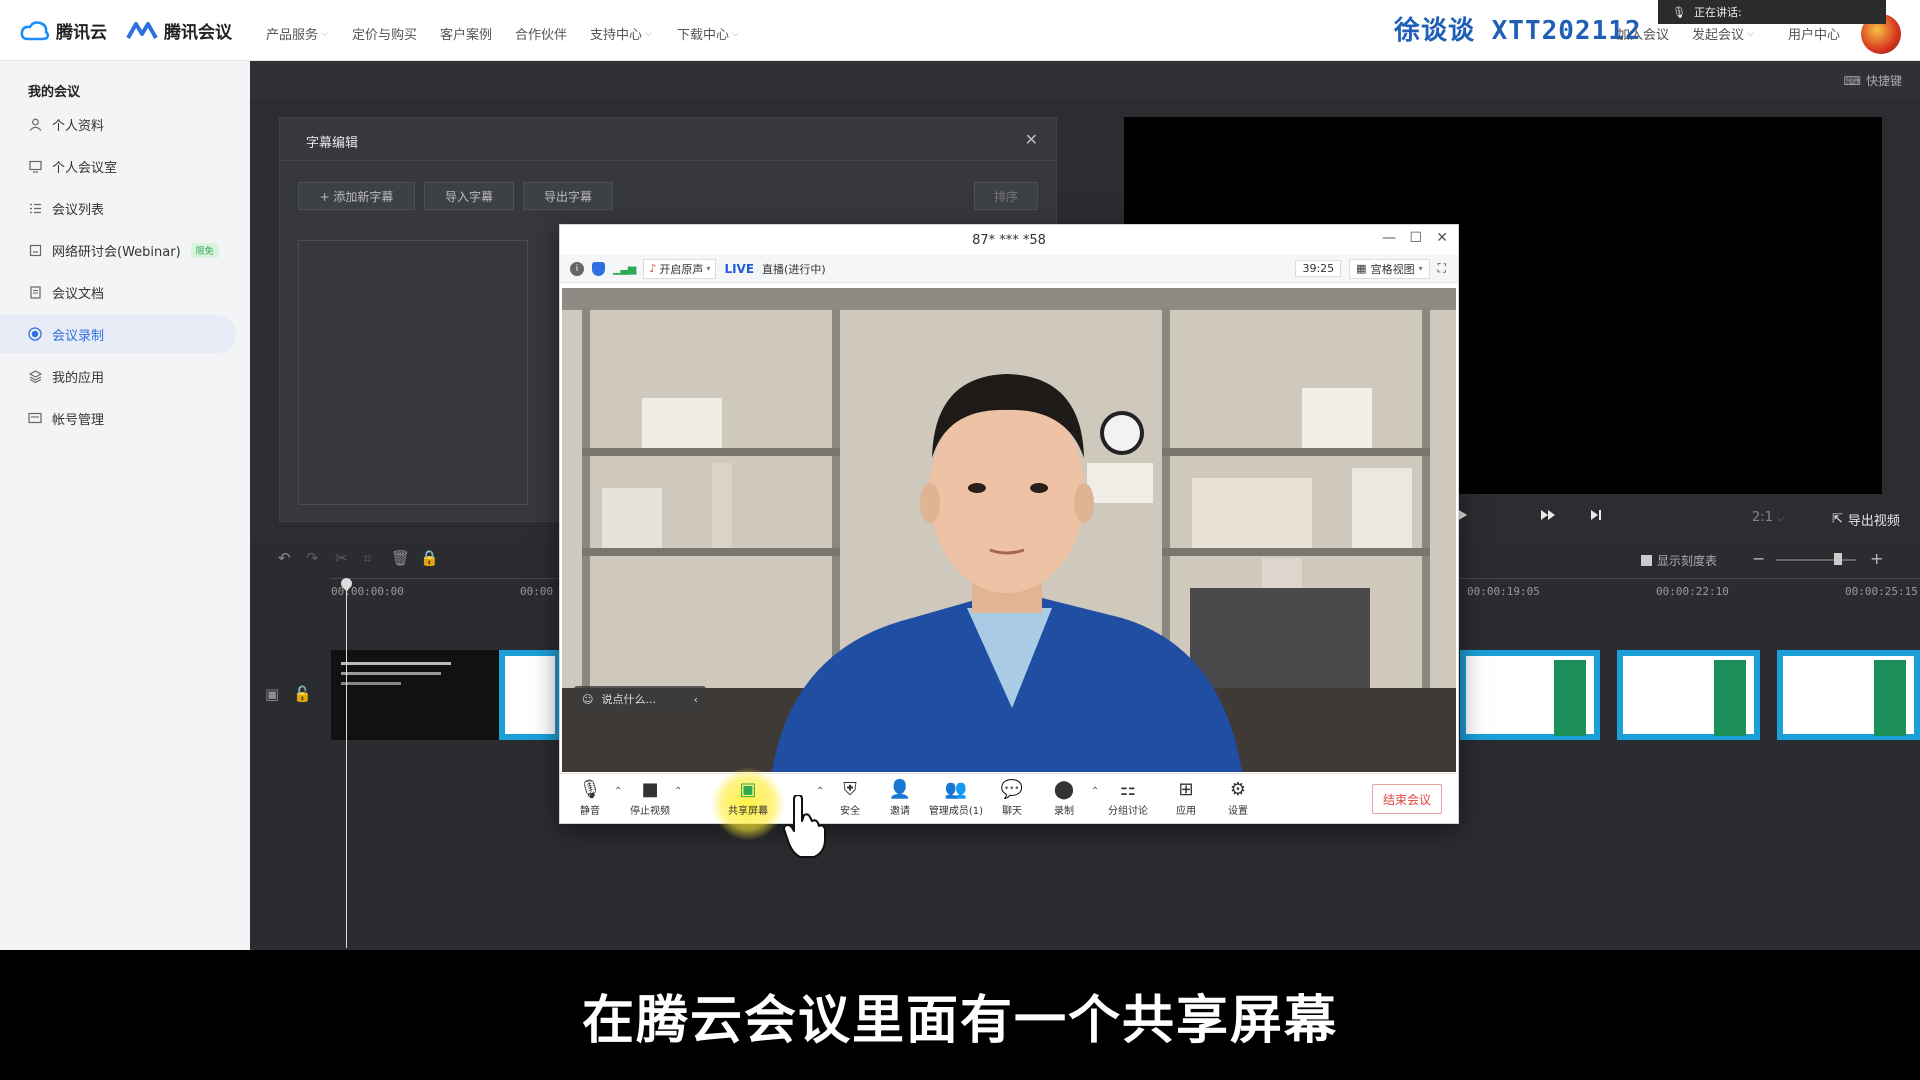 Image resolution: width=1920 pixels, height=1080 pixels. I want to click on zoom-in-icon: +, so click(1876, 558).